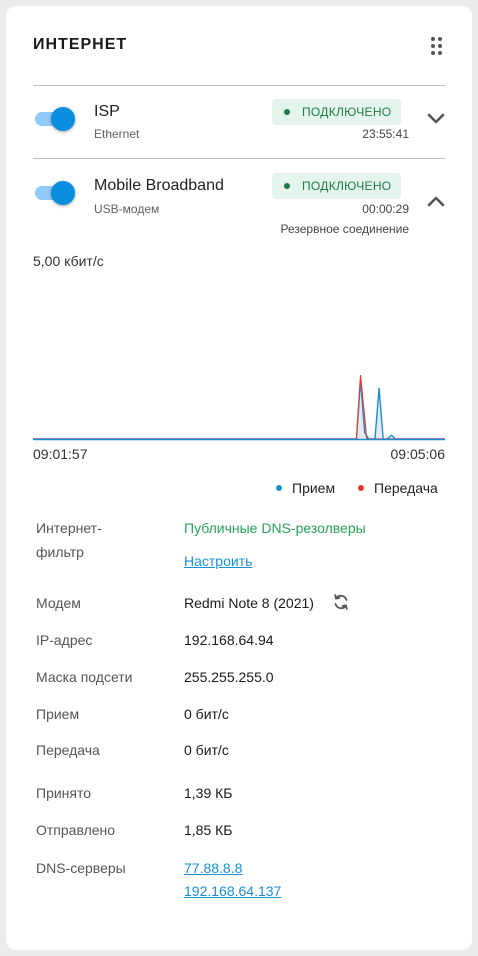  What do you see at coordinates (55, 119) in the screenshot?
I see `isp-toggle` at bounding box center [55, 119].